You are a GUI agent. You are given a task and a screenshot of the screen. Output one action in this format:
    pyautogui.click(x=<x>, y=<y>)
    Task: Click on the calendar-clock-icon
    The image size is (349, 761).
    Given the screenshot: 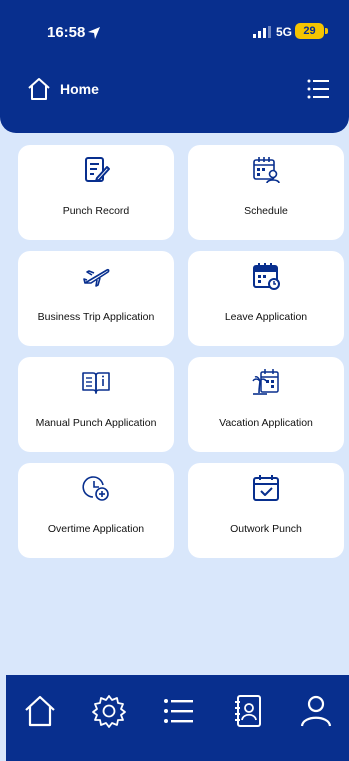 What is the action you would take?
    pyautogui.click(x=266, y=276)
    